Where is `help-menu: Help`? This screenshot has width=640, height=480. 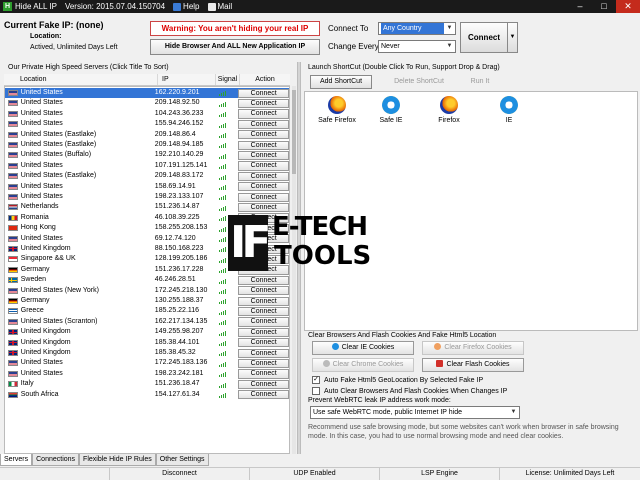
help-menu: Help is located at coordinates (186, 6).